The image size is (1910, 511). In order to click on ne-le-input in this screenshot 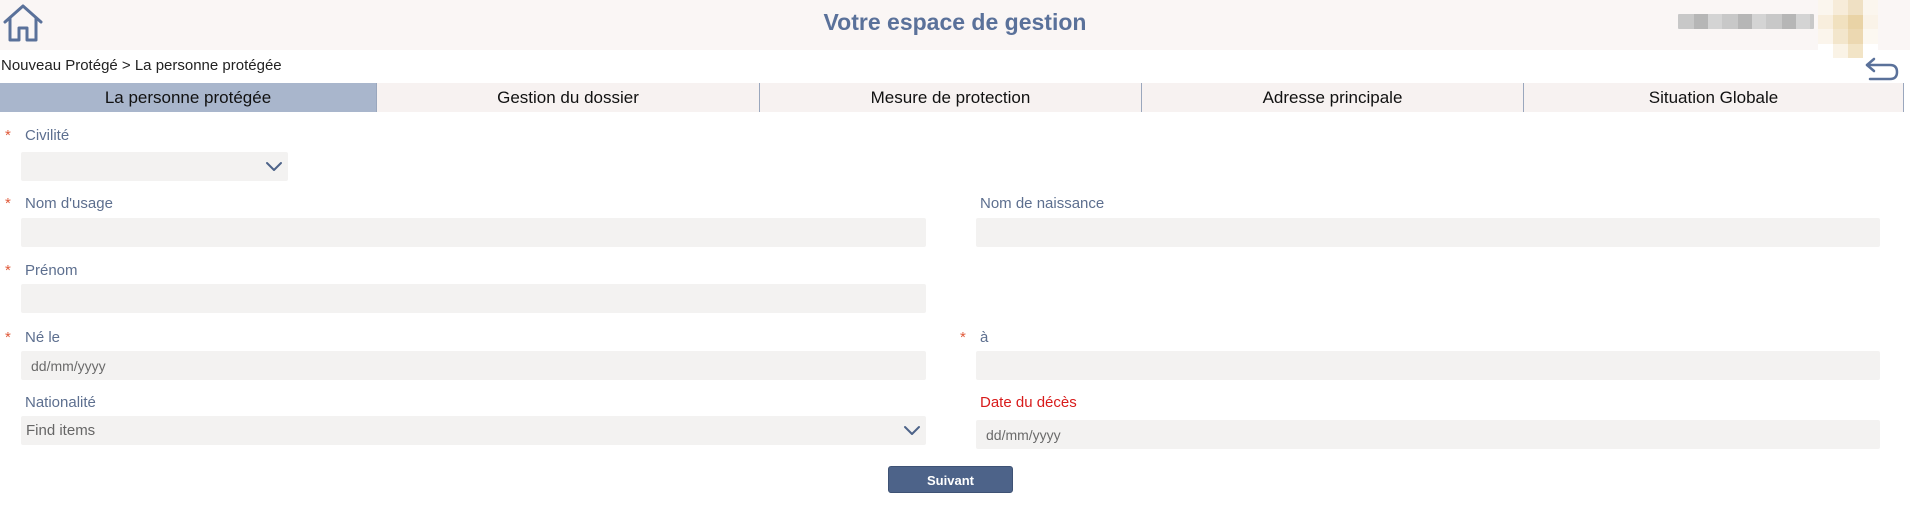, I will do `click(473, 365)`.